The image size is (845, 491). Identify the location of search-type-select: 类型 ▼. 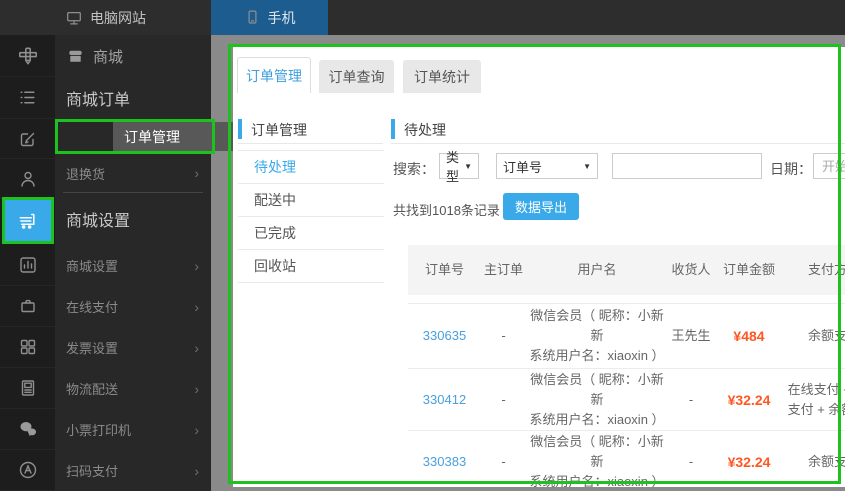
(459, 167).